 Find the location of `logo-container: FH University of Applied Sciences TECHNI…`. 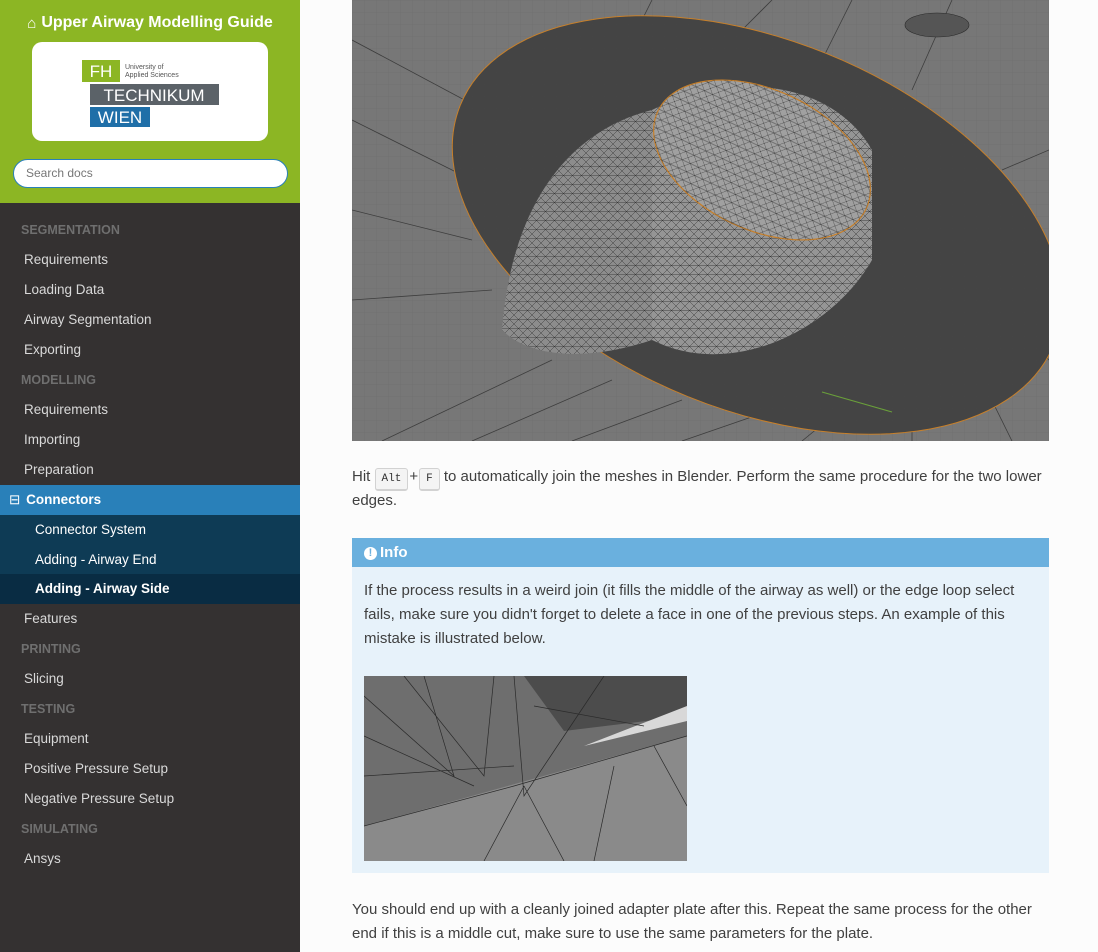

logo-container: FH University of Applied Sciences TECHNI… is located at coordinates (150, 91).